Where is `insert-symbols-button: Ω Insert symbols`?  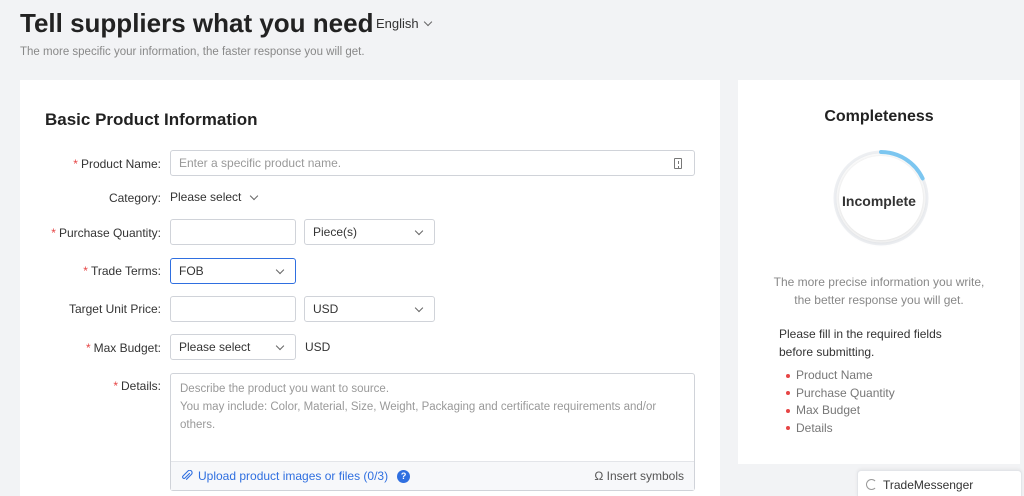 insert-symbols-button: Ω Insert symbols is located at coordinates (639, 476).